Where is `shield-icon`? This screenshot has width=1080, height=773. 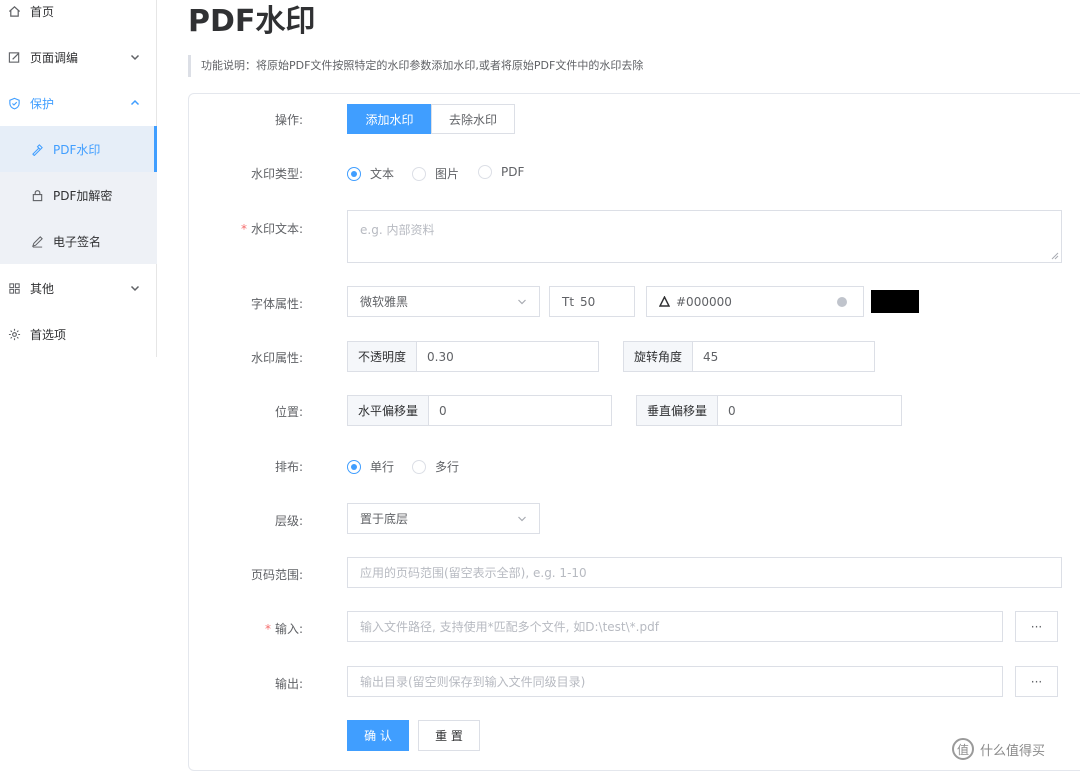
shield-icon is located at coordinates (14, 103).